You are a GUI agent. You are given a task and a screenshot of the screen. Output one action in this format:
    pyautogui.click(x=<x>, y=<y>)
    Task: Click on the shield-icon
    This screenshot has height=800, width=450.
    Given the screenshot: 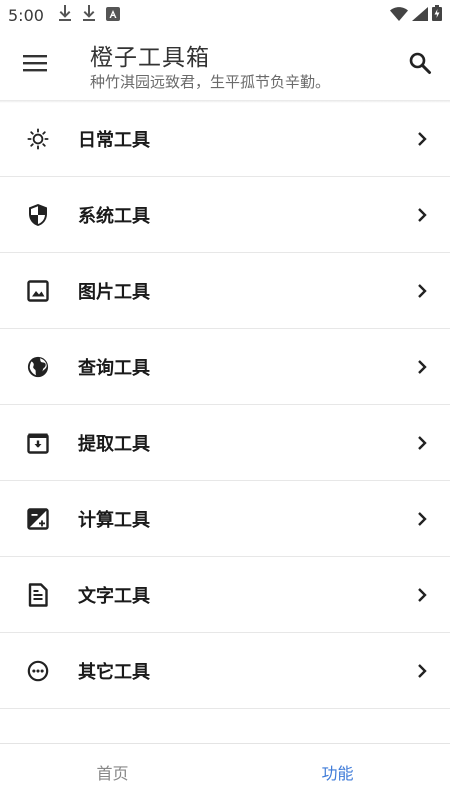 What is the action you would take?
    pyautogui.click(x=38, y=214)
    